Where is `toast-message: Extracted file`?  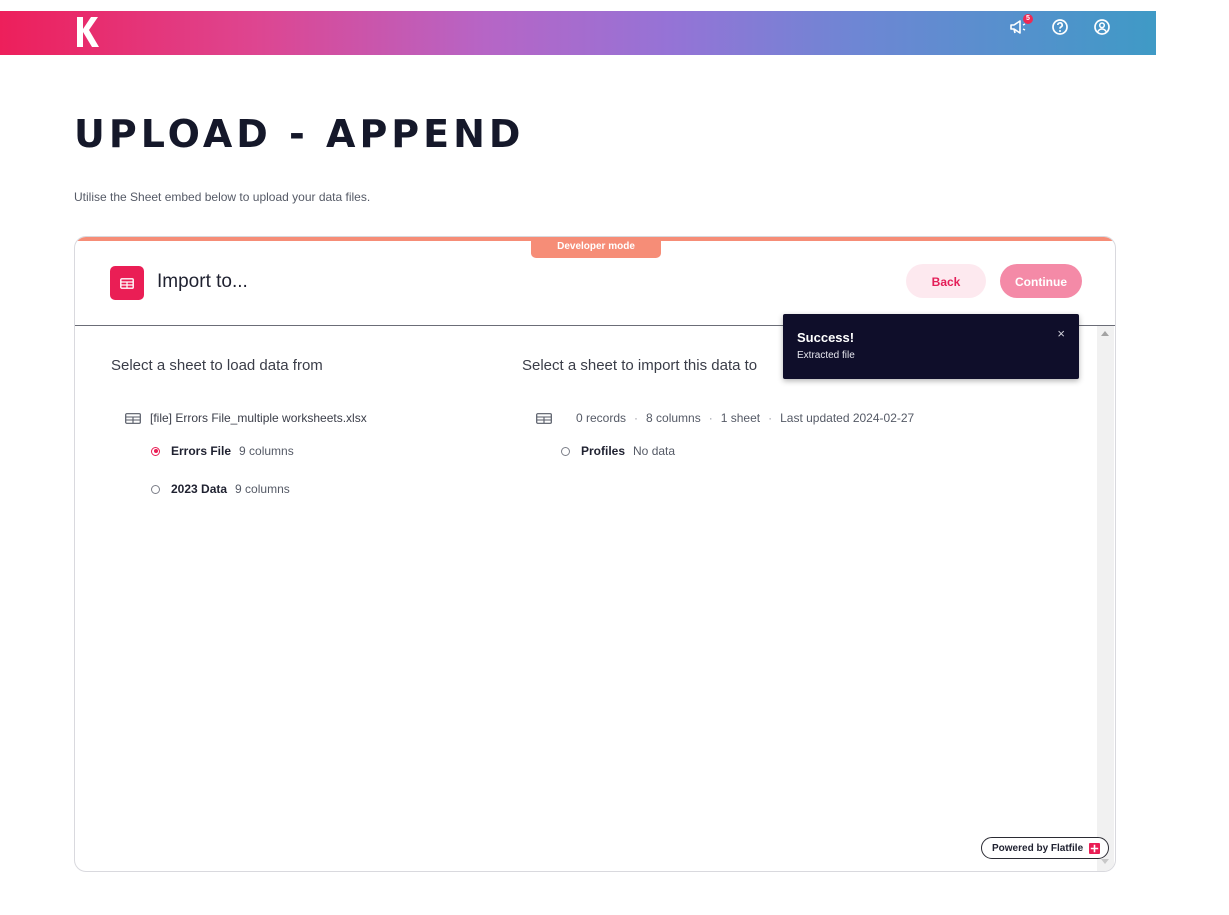
toast-message: Extracted file is located at coordinates (826, 355).